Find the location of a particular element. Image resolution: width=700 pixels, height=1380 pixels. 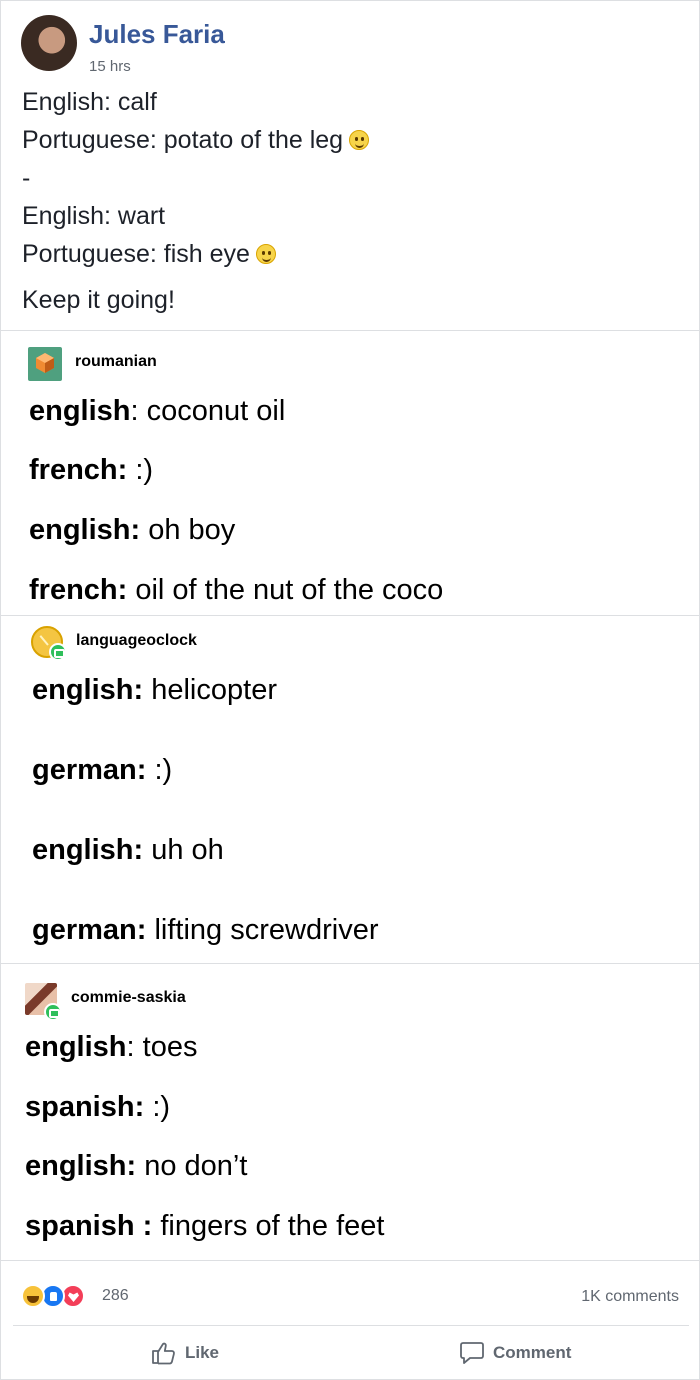

tumblr-text-line: english: uh oh is located at coordinates (128, 850).